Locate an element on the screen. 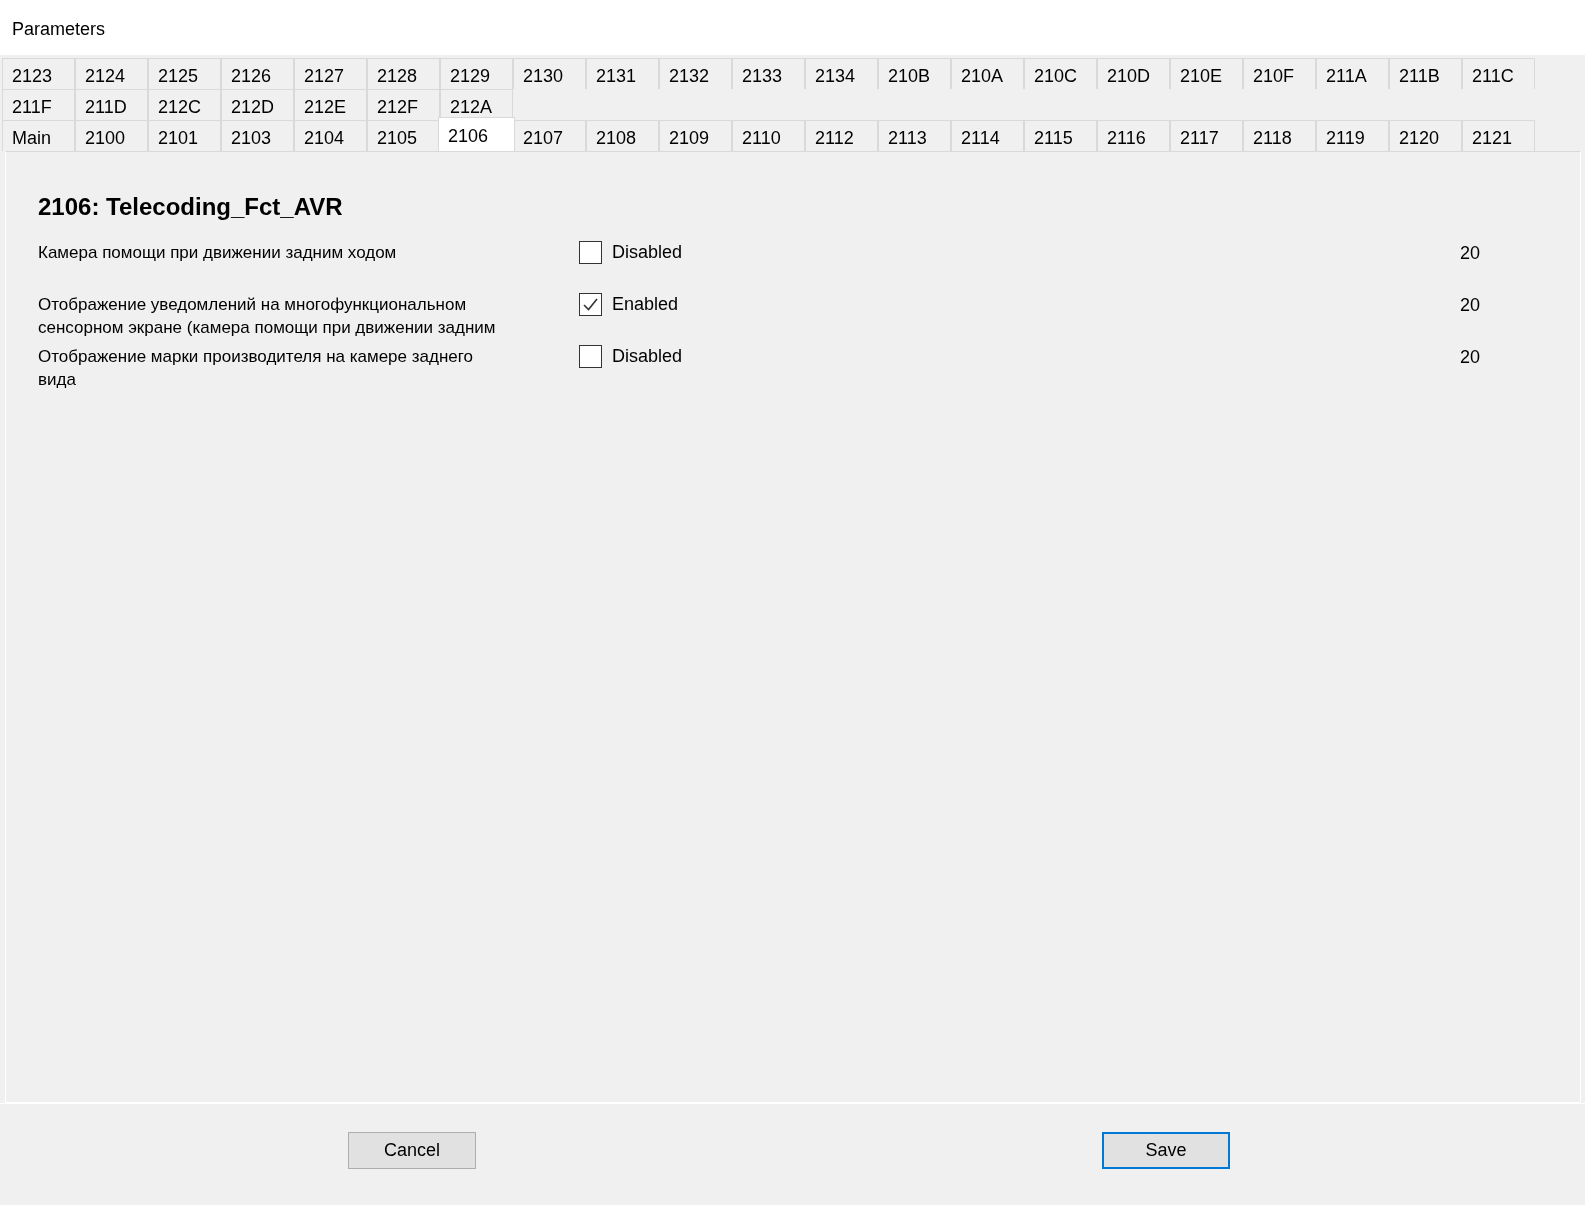 This screenshot has height=1205, width=1585. check-icon is located at coordinates (590, 304).